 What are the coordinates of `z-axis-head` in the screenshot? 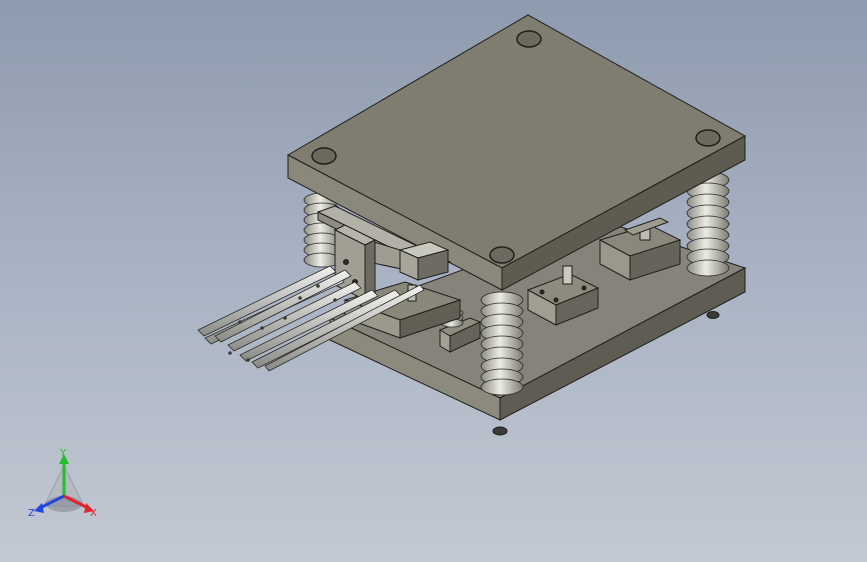 It's located at (39, 508).